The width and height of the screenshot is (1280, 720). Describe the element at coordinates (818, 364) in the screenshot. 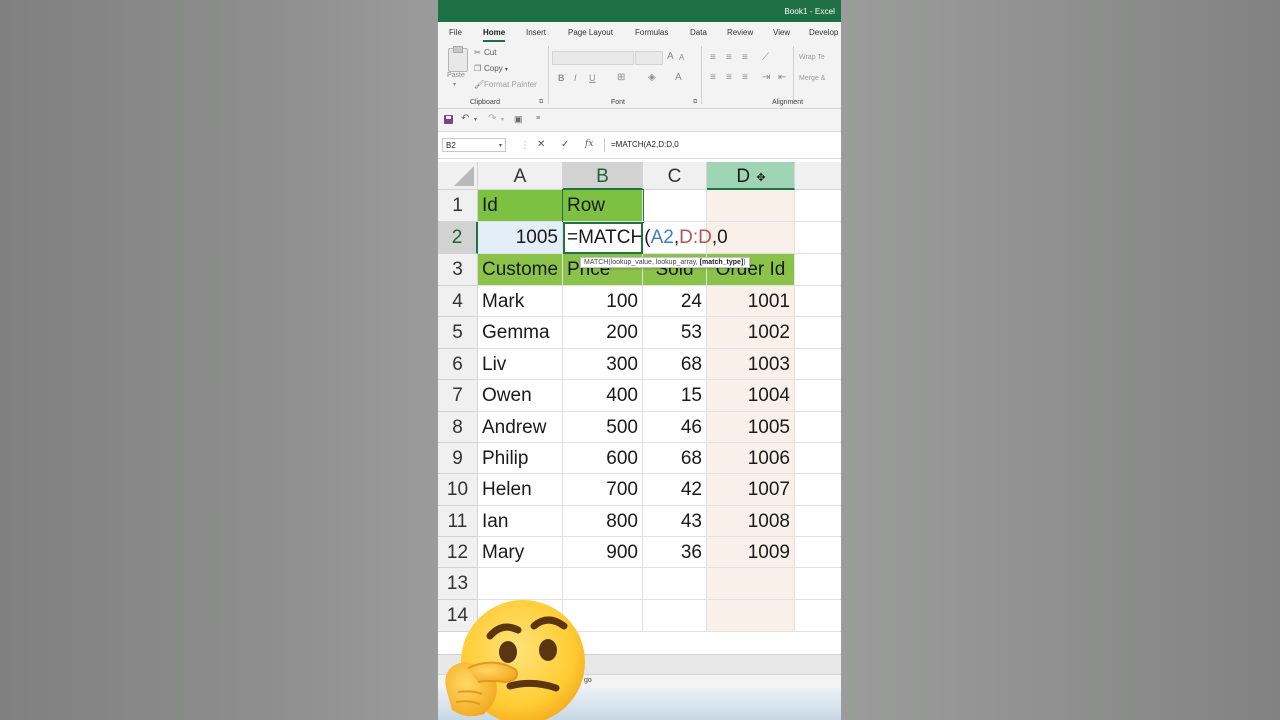

I see `cell-E6` at that location.